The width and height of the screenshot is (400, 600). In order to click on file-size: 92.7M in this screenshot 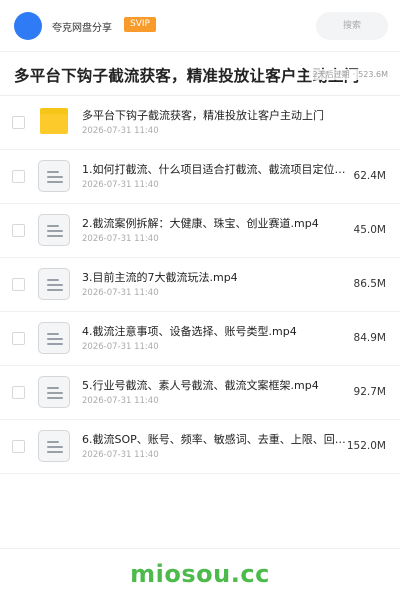, I will do `click(369, 392)`.